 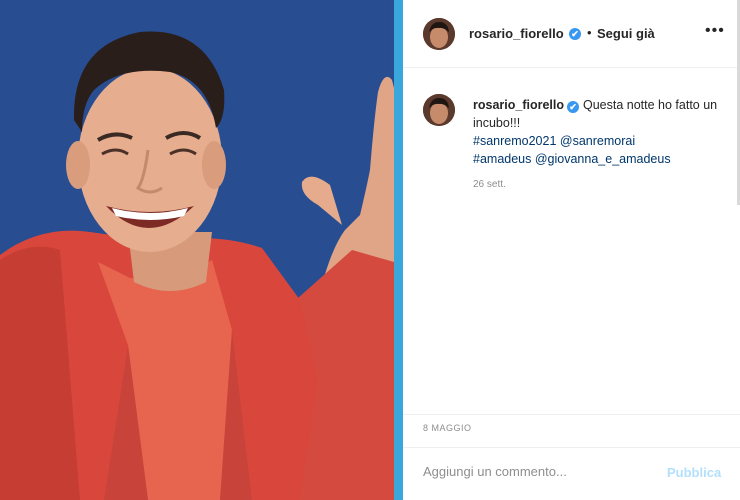 I want to click on follow-status-button: Segui già, so click(x=626, y=33).